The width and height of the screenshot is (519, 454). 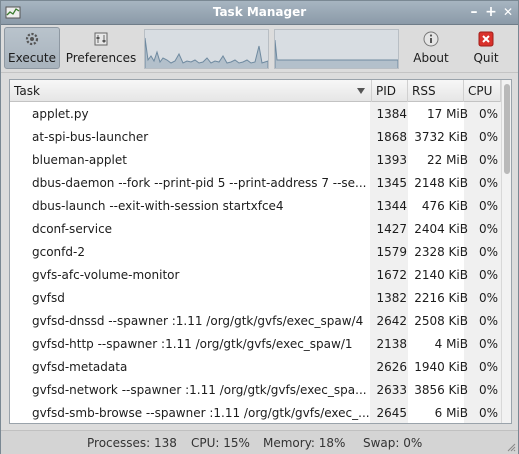 What do you see at coordinates (32, 58) in the screenshot?
I see `execute-label: Execute` at bounding box center [32, 58].